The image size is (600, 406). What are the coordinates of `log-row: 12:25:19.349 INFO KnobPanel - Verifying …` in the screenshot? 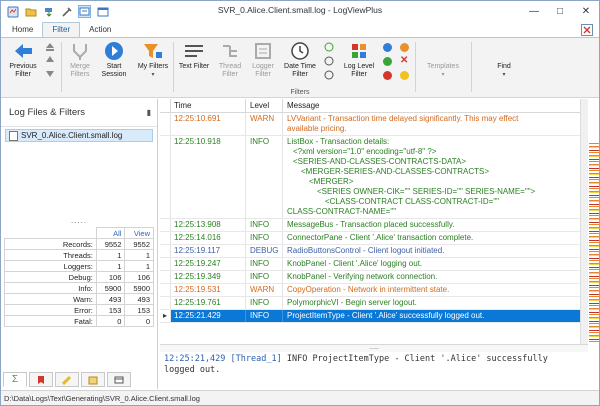 It's located at (370, 277).